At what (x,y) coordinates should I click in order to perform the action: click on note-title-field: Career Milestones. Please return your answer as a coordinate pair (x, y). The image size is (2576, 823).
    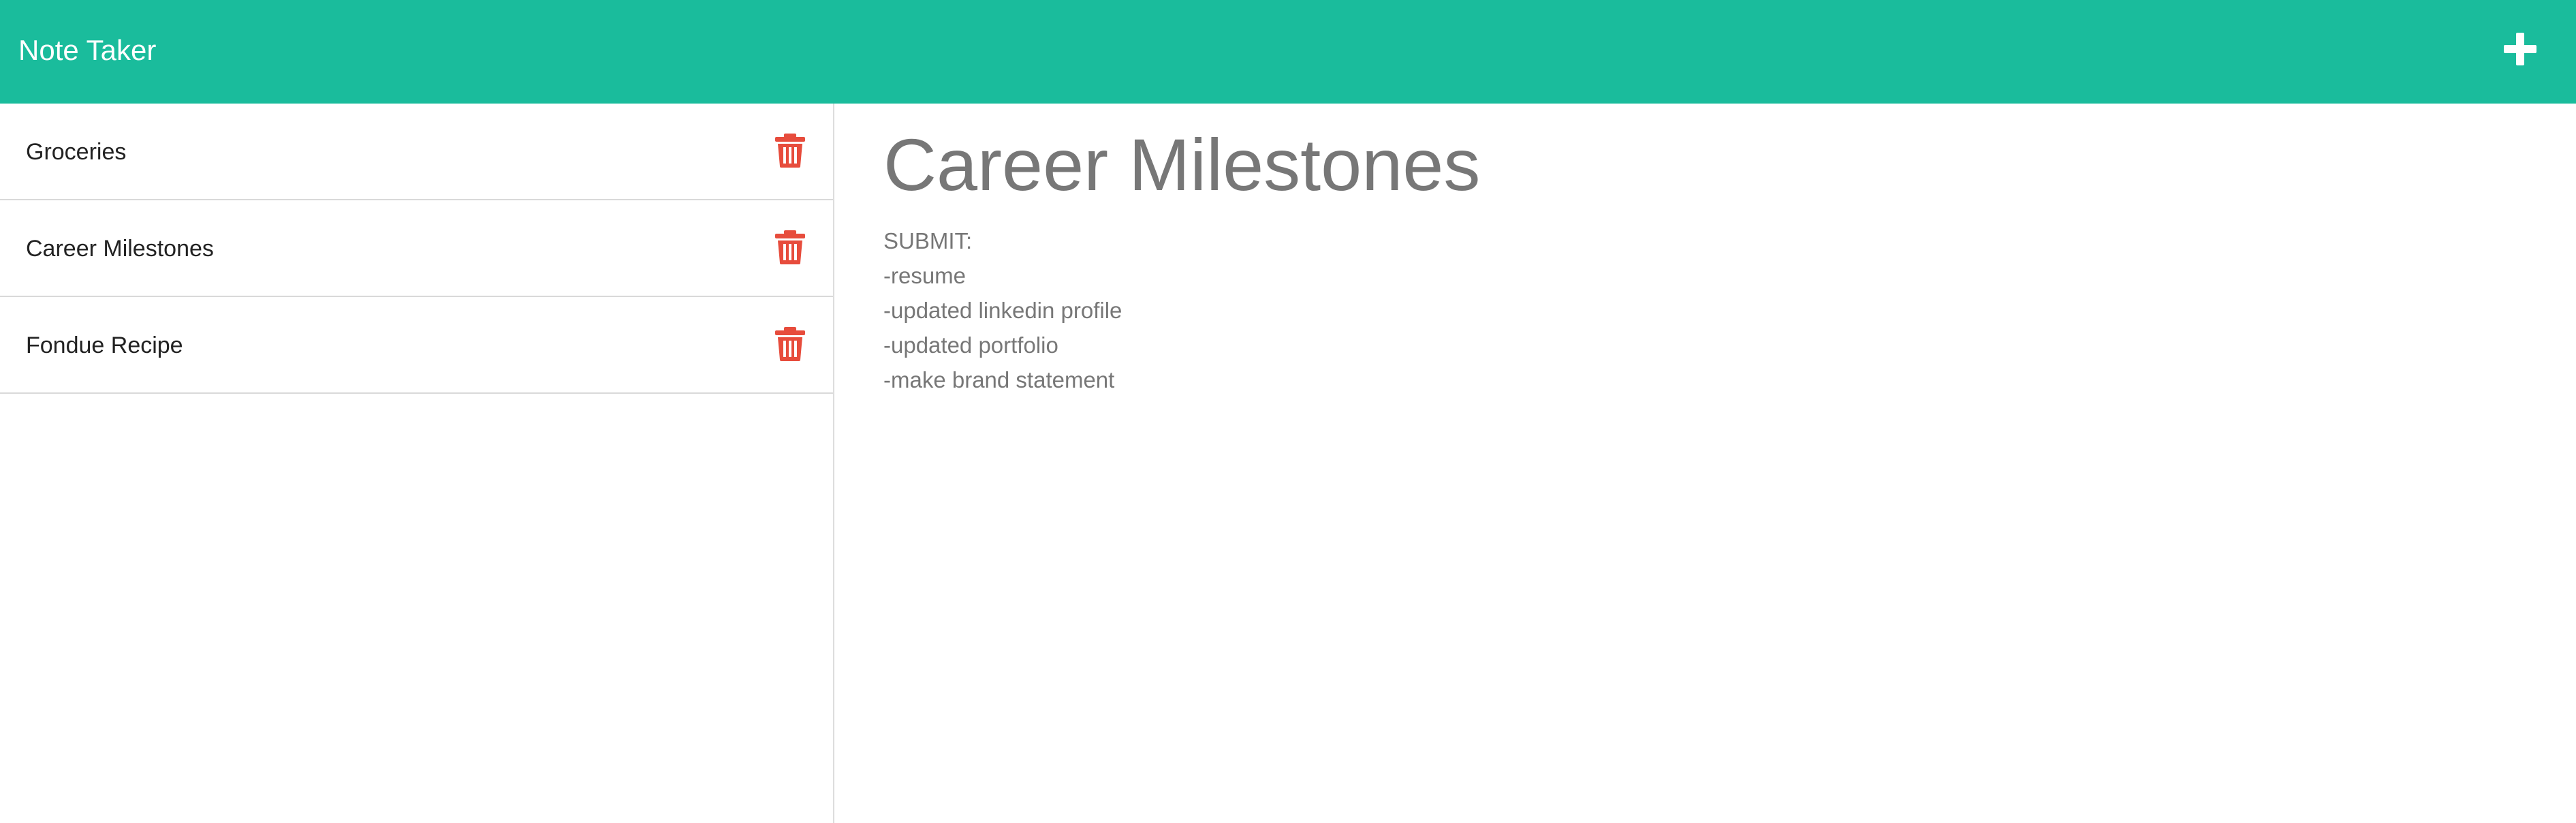
    Looking at the image, I should click on (1181, 165).